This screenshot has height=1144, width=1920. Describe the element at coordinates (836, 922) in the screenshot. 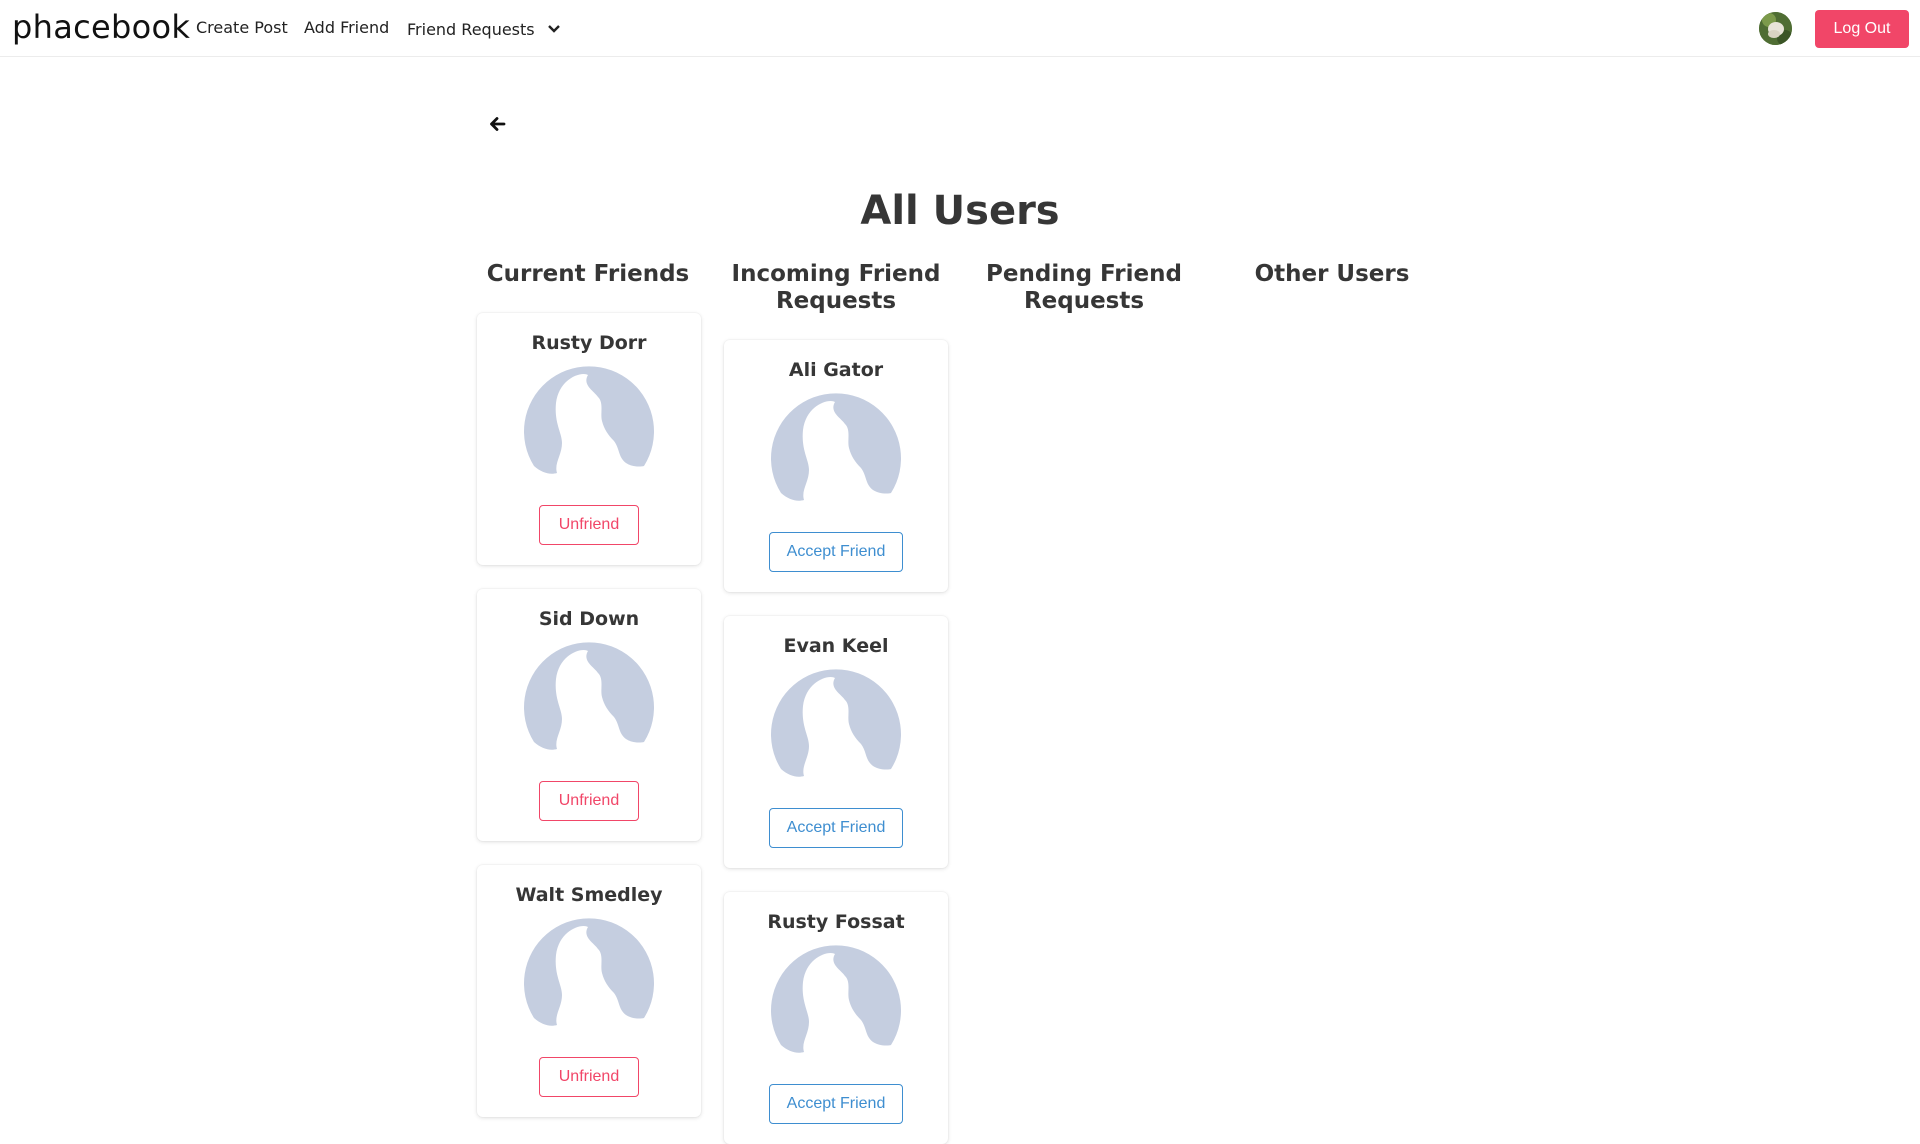

I see `requester-name: Rusty Fossat` at that location.